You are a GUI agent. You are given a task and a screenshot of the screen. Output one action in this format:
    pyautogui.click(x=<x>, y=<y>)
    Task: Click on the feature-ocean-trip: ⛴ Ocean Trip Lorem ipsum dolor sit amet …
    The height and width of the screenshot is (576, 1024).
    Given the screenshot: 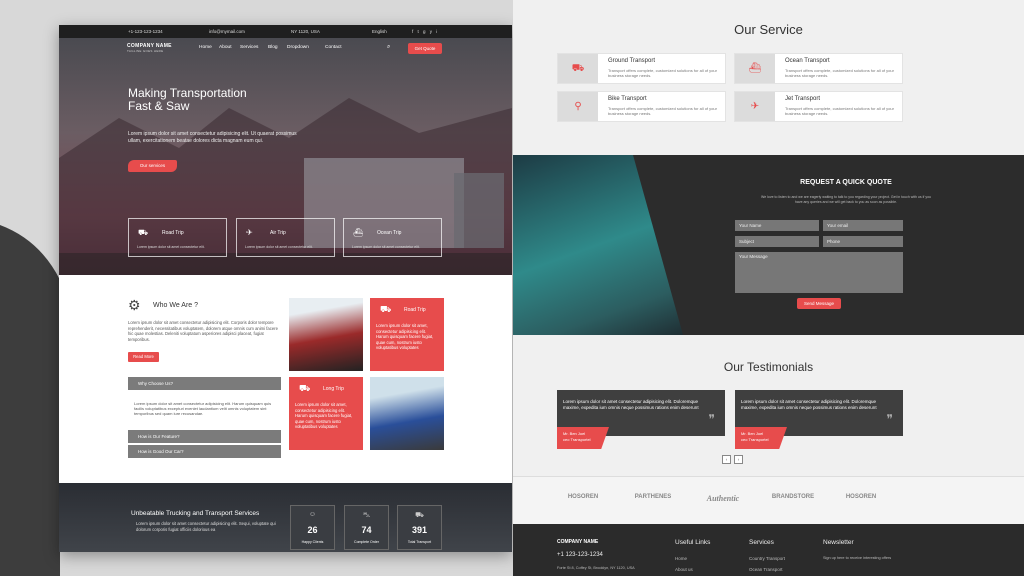 What is the action you would take?
    pyautogui.click(x=392, y=237)
    